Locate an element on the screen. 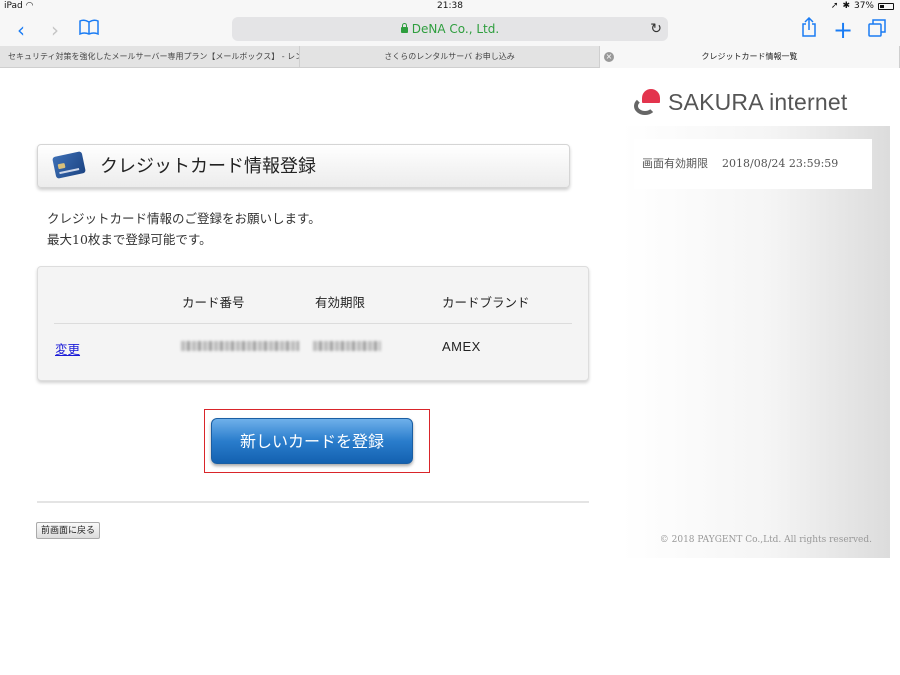 The image size is (900, 675). bluetooth-icon: ✱ is located at coordinates (846, 6).